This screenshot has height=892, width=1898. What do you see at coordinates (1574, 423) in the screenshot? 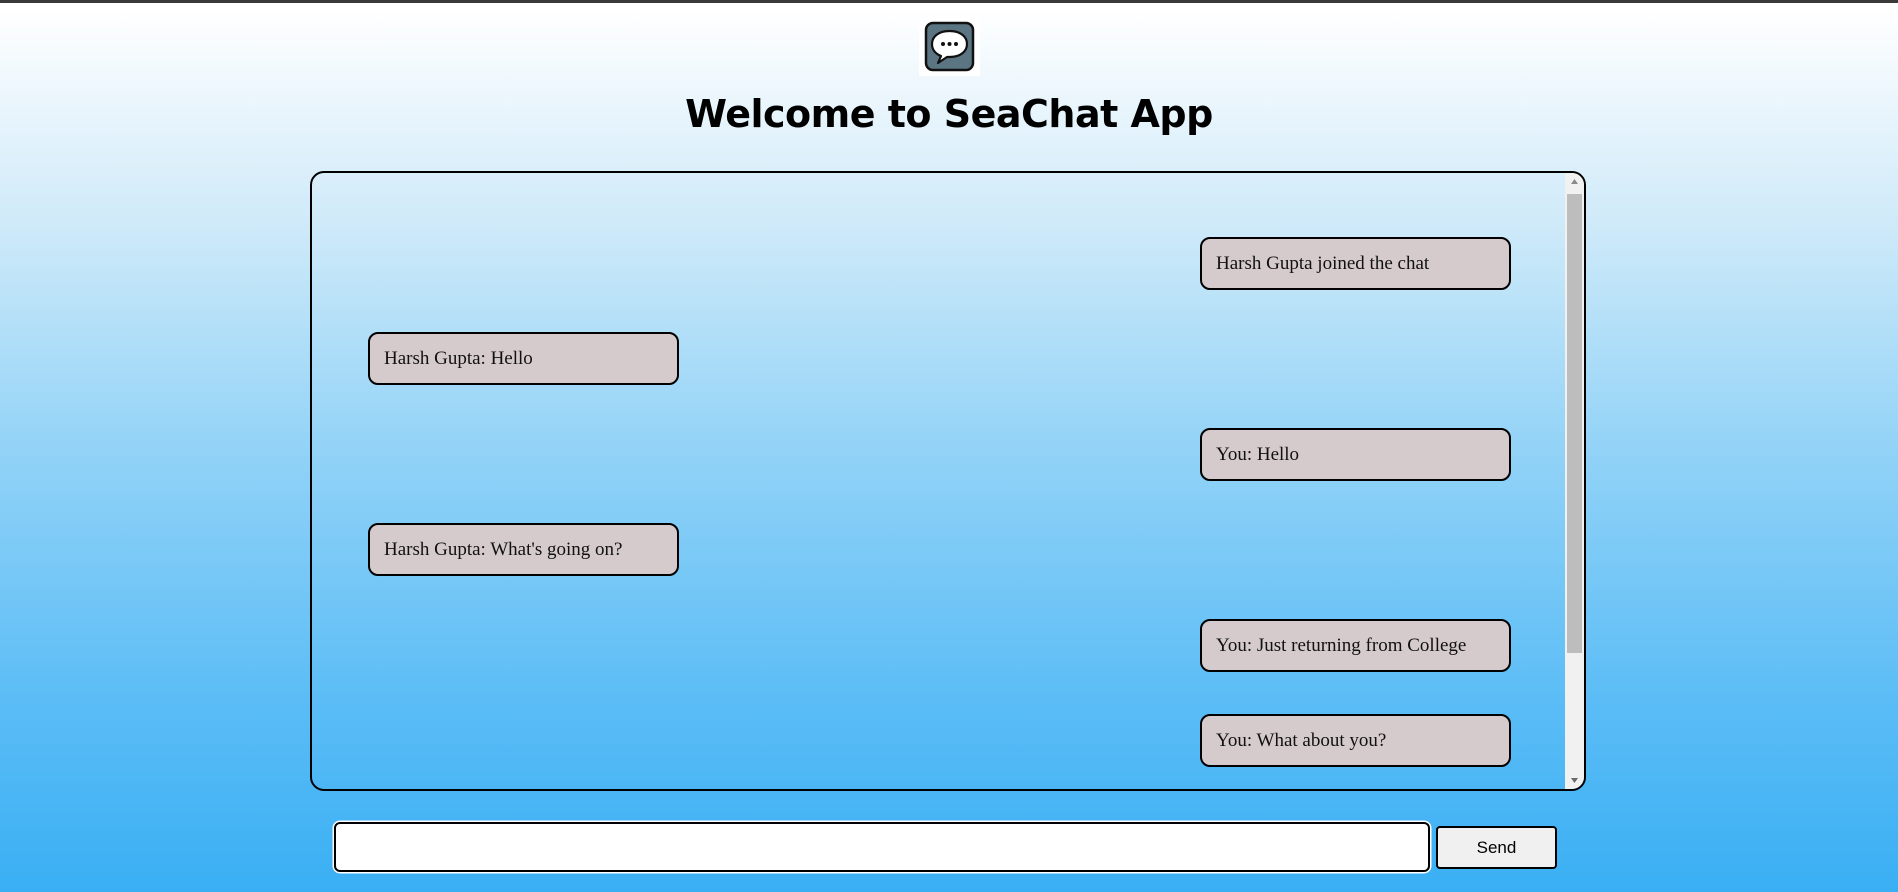
I see `scrollbar-thumb` at bounding box center [1574, 423].